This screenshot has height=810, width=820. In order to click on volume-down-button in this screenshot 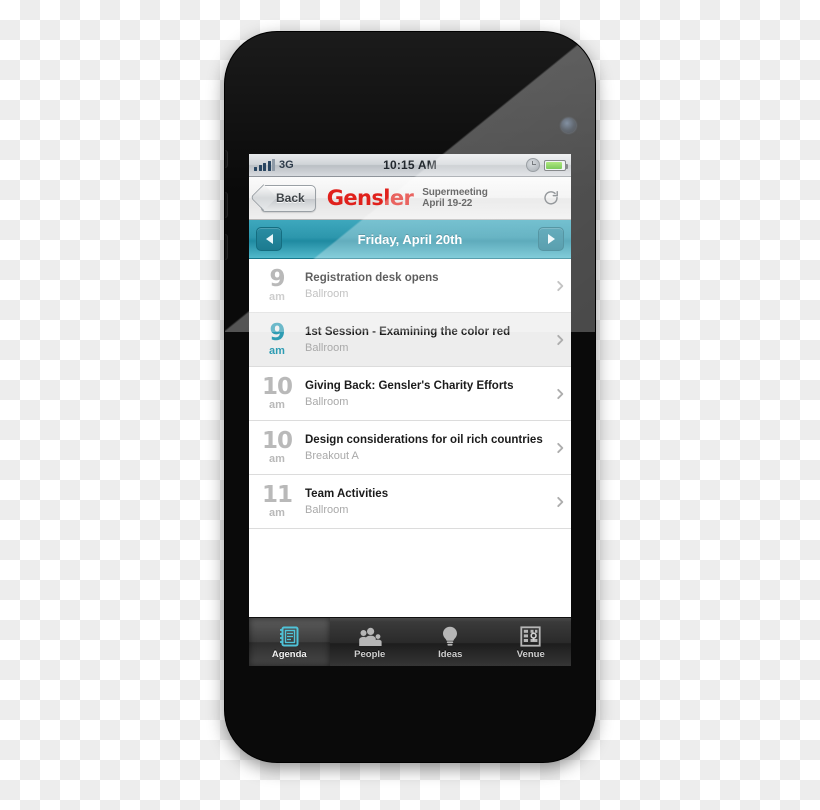, I will do `click(226, 247)`.